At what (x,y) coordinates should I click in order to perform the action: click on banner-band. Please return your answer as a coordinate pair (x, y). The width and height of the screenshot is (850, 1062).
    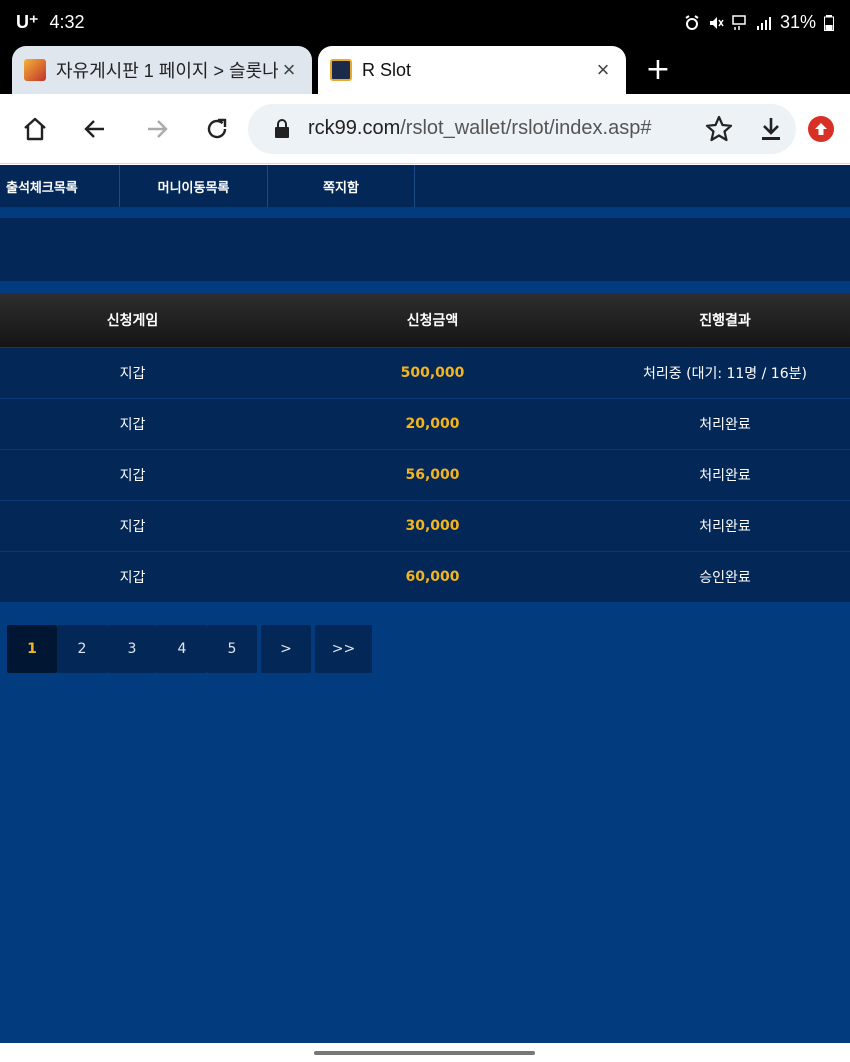
    Looking at the image, I should click on (425, 249).